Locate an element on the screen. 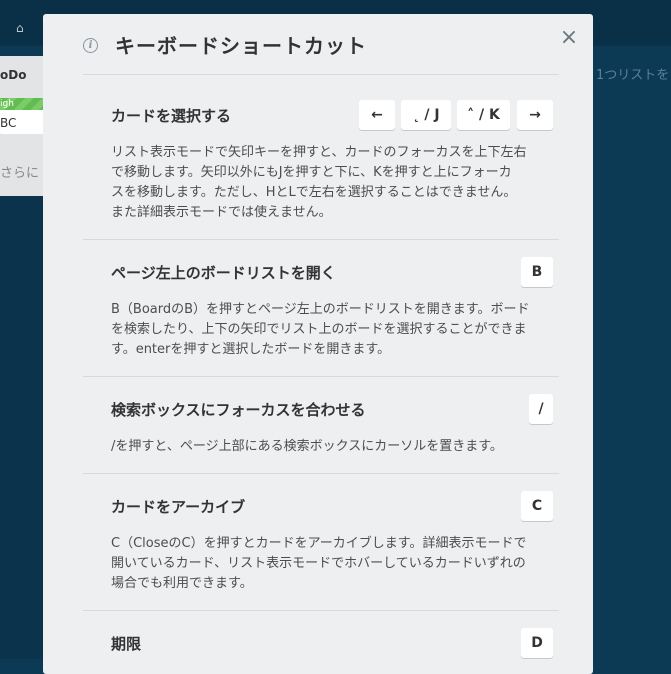 The height and width of the screenshot is (674, 671). add-card-link: さらに is located at coordinates (19, 171).